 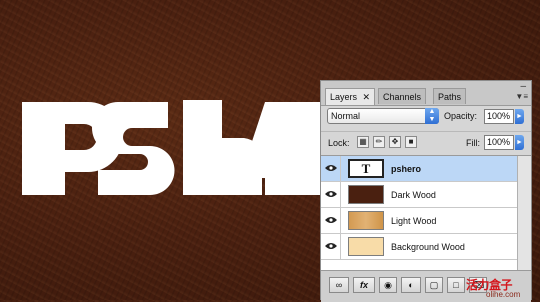 What do you see at coordinates (344, 97) in the screenshot?
I see `tab-layers-label: Layers` at bounding box center [344, 97].